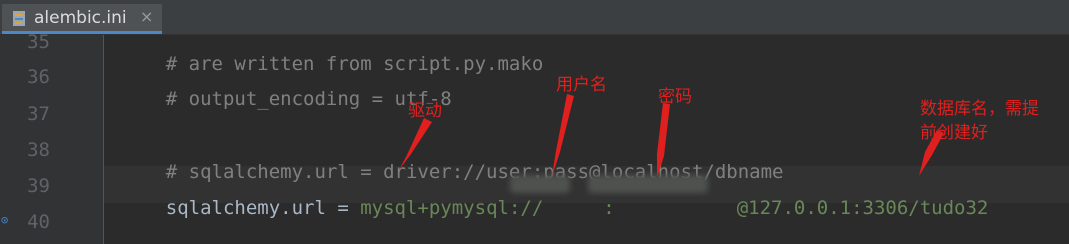 Image resolution: width=1069 pixels, height=244 pixels. What do you see at coordinates (38, 114) in the screenshot?
I see `line-number: 37` at bounding box center [38, 114].